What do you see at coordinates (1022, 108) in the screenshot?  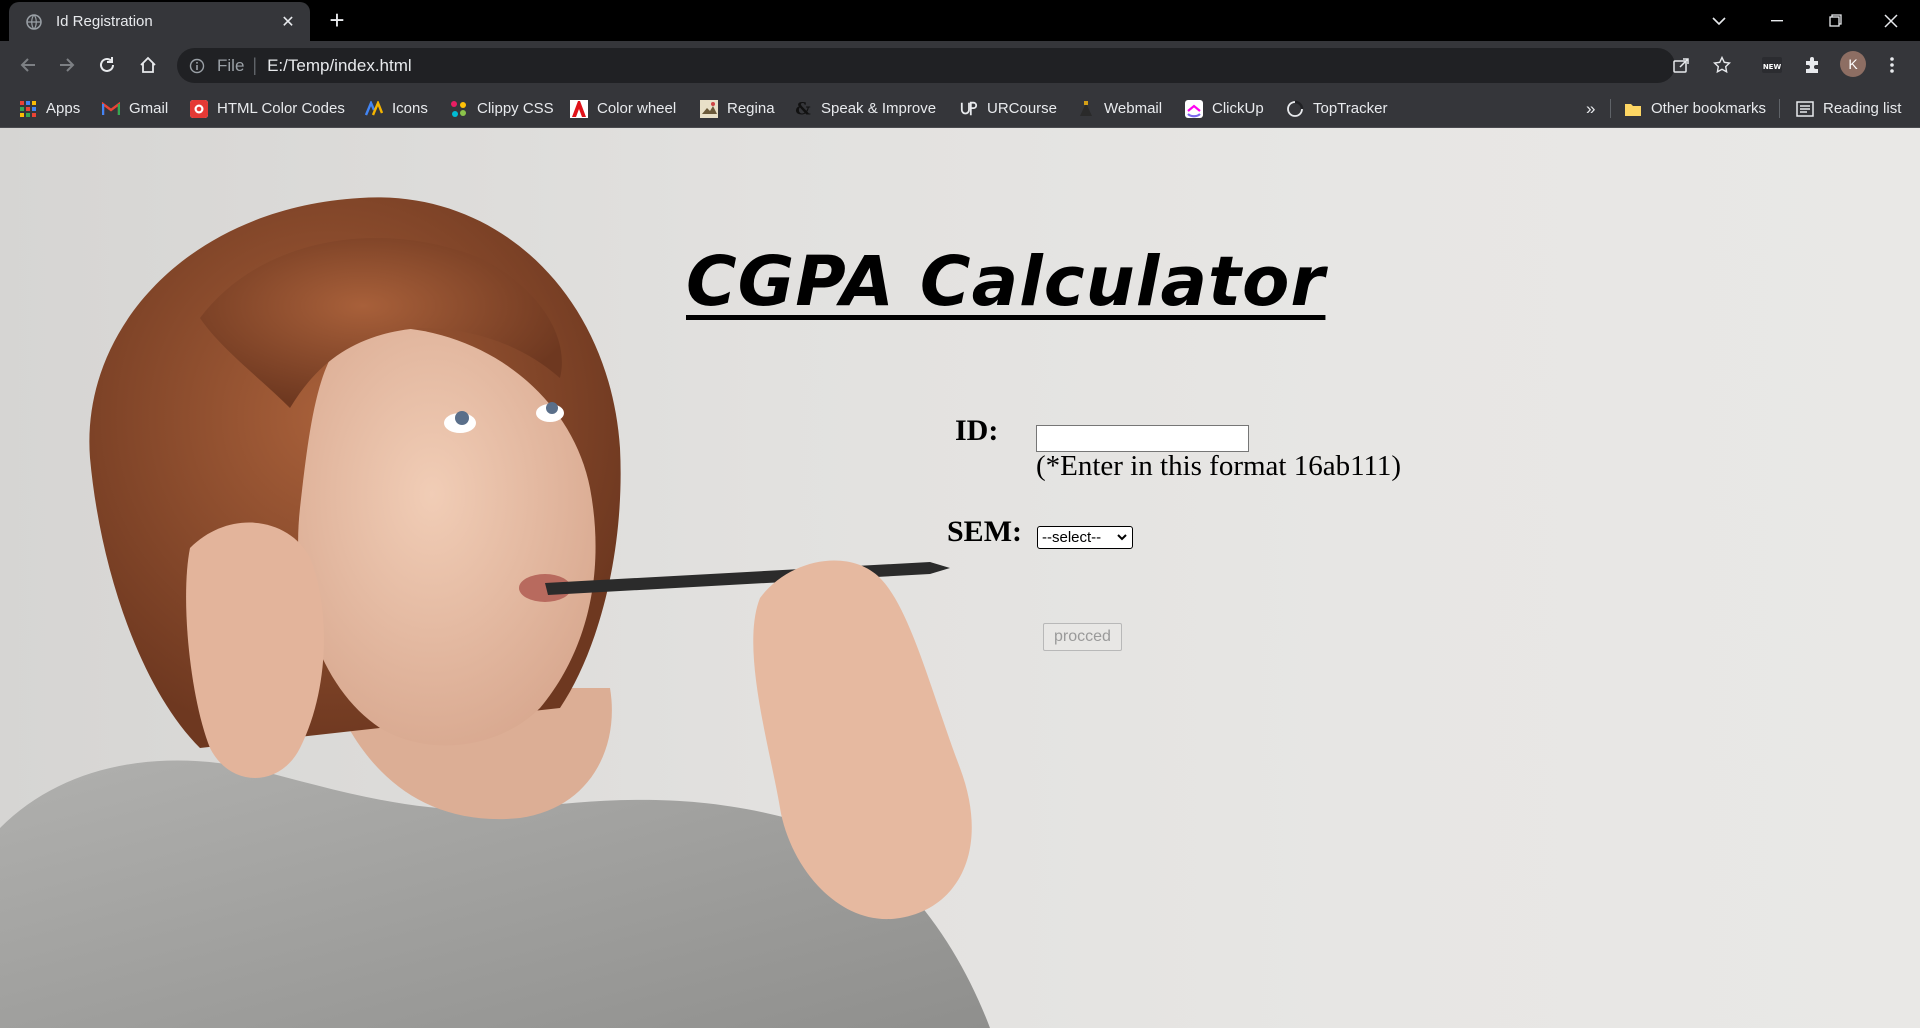 I see `bookmark-label: URCourse` at bounding box center [1022, 108].